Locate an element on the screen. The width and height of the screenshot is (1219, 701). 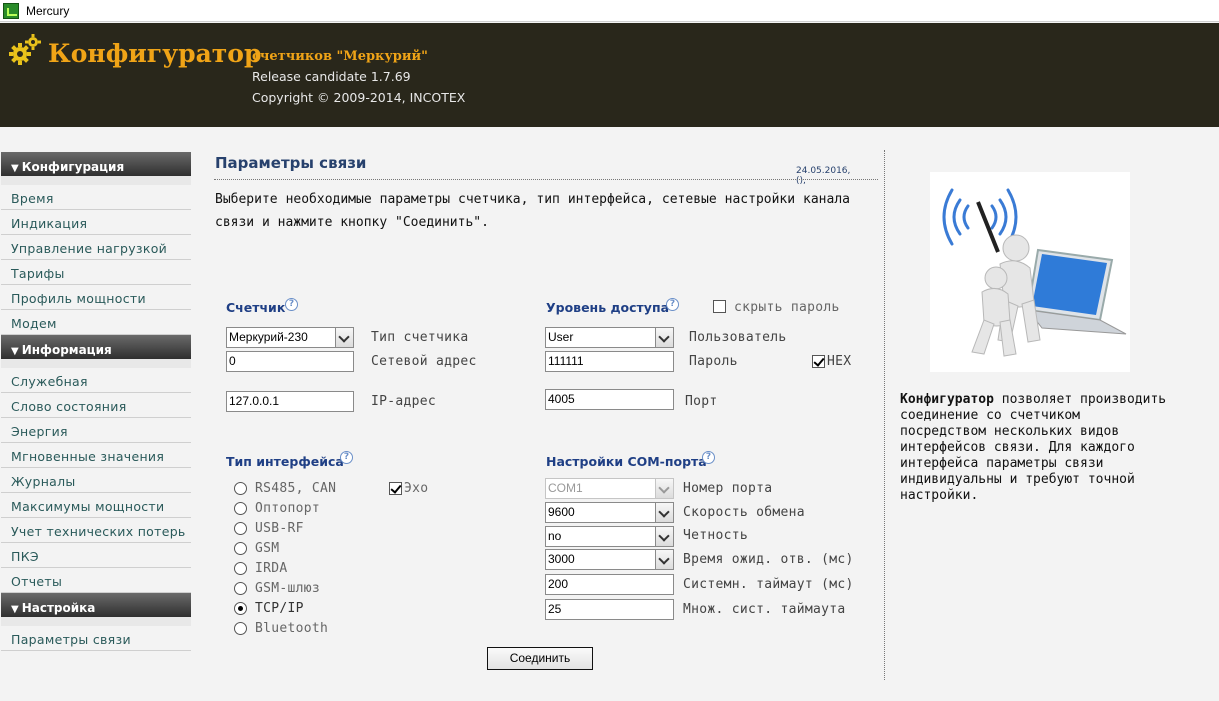
sidebar-section-settings: ▼ Настройка is located at coordinates (96, 605).